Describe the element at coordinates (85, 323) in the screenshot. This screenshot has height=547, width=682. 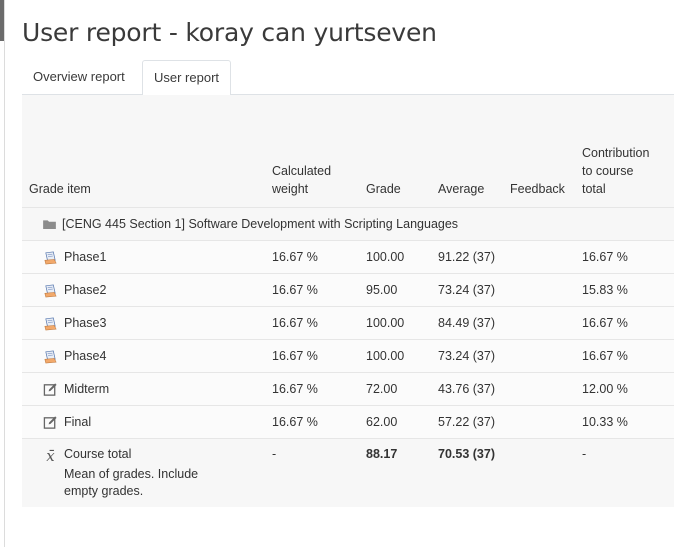
I see `grade-item-link: Phase3` at that location.